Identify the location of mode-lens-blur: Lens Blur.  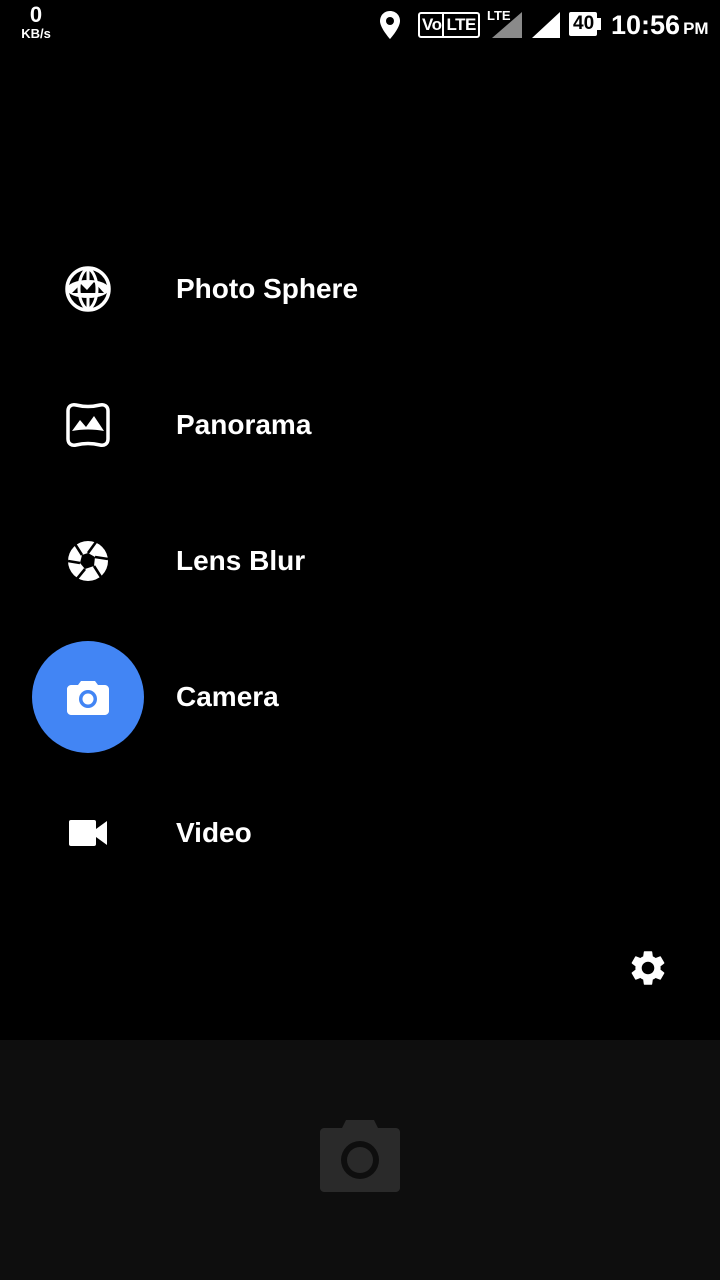
(360, 561).